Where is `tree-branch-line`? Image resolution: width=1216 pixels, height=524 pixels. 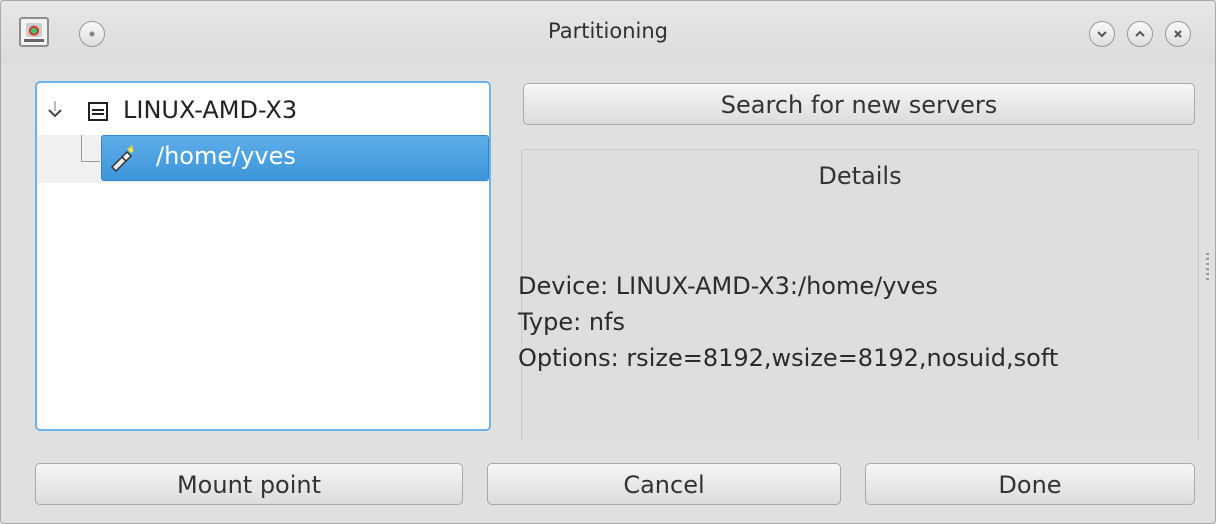 tree-branch-line is located at coordinates (90, 148).